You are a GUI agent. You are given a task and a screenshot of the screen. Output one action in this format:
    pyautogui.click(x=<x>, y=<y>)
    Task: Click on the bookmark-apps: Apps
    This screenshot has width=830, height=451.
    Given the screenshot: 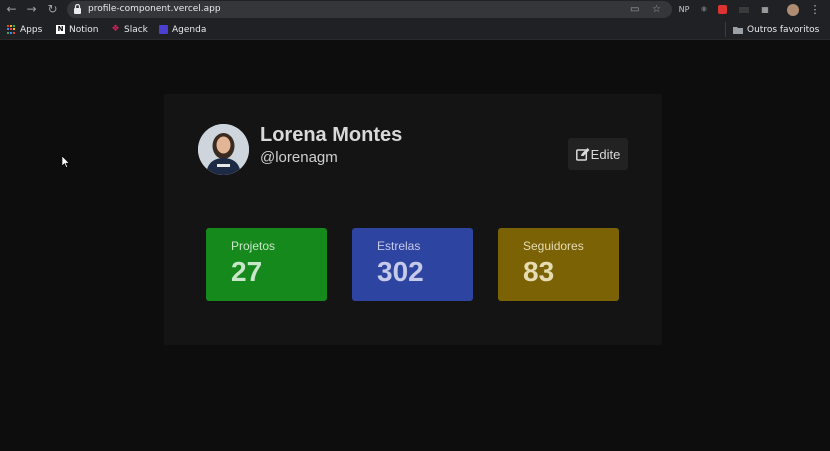 What is the action you would take?
    pyautogui.click(x=24, y=29)
    